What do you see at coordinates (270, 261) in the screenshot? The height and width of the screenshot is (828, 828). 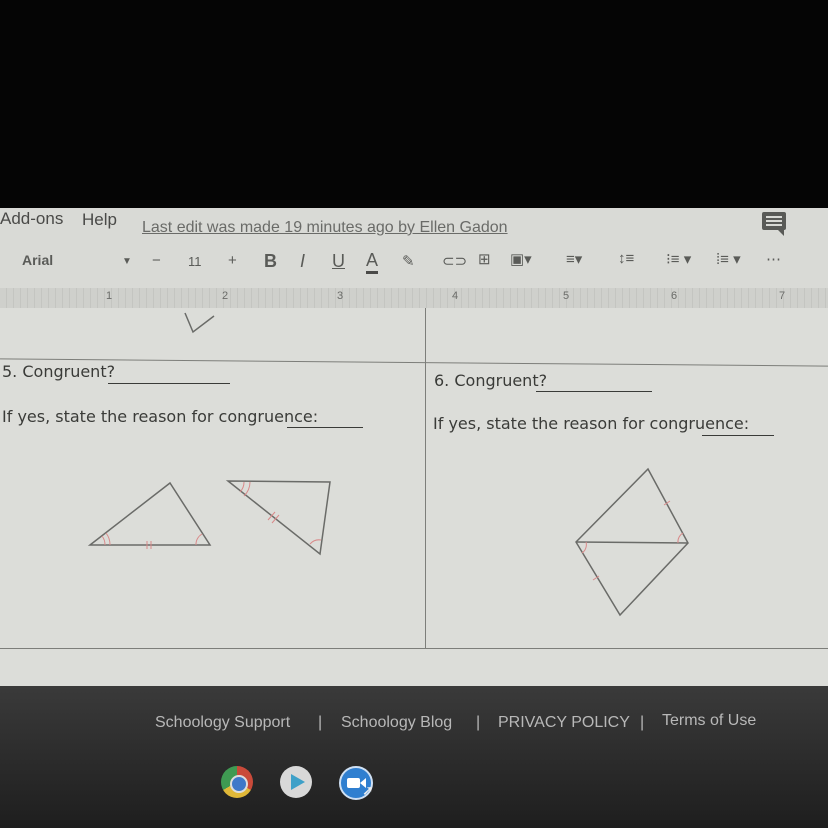 I see `bold-button: B` at bounding box center [270, 261].